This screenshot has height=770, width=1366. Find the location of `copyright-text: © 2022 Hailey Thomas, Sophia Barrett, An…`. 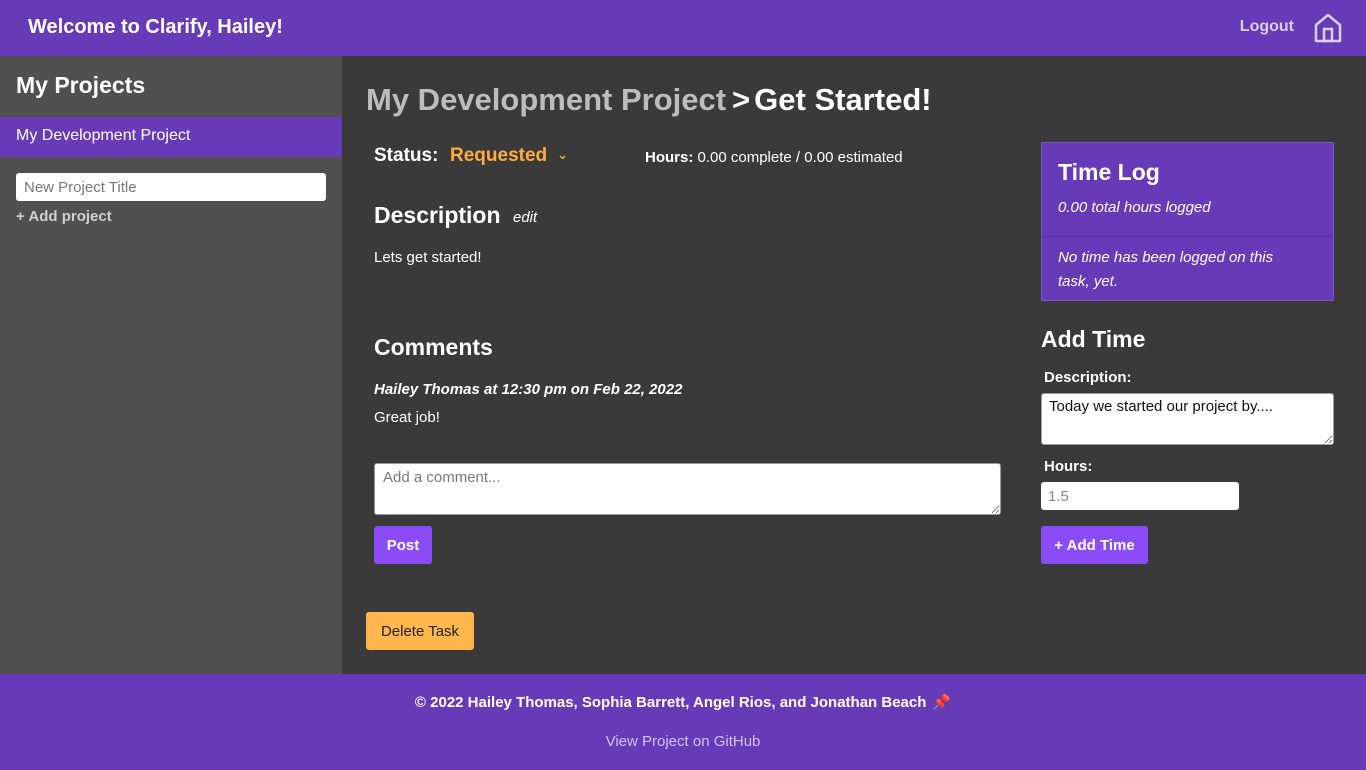

copyright-text: © 2022 Hailey Thomas, Sophia Barrett, An… is located at coordinates (670, 702).